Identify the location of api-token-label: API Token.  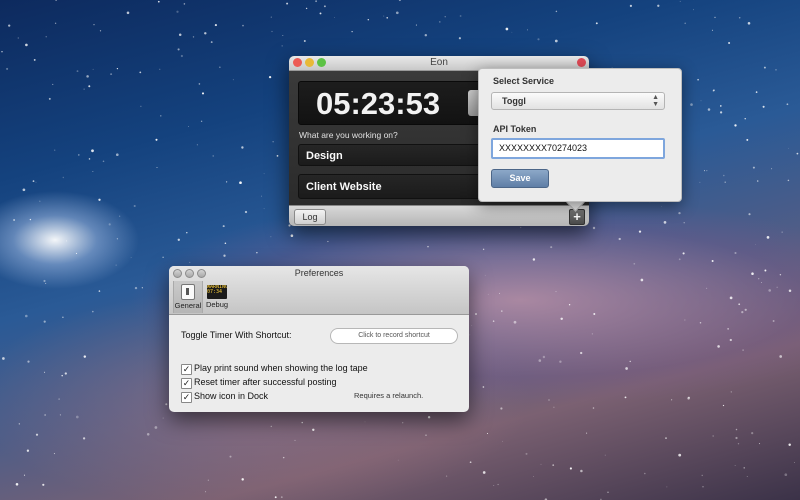
(515, 129).